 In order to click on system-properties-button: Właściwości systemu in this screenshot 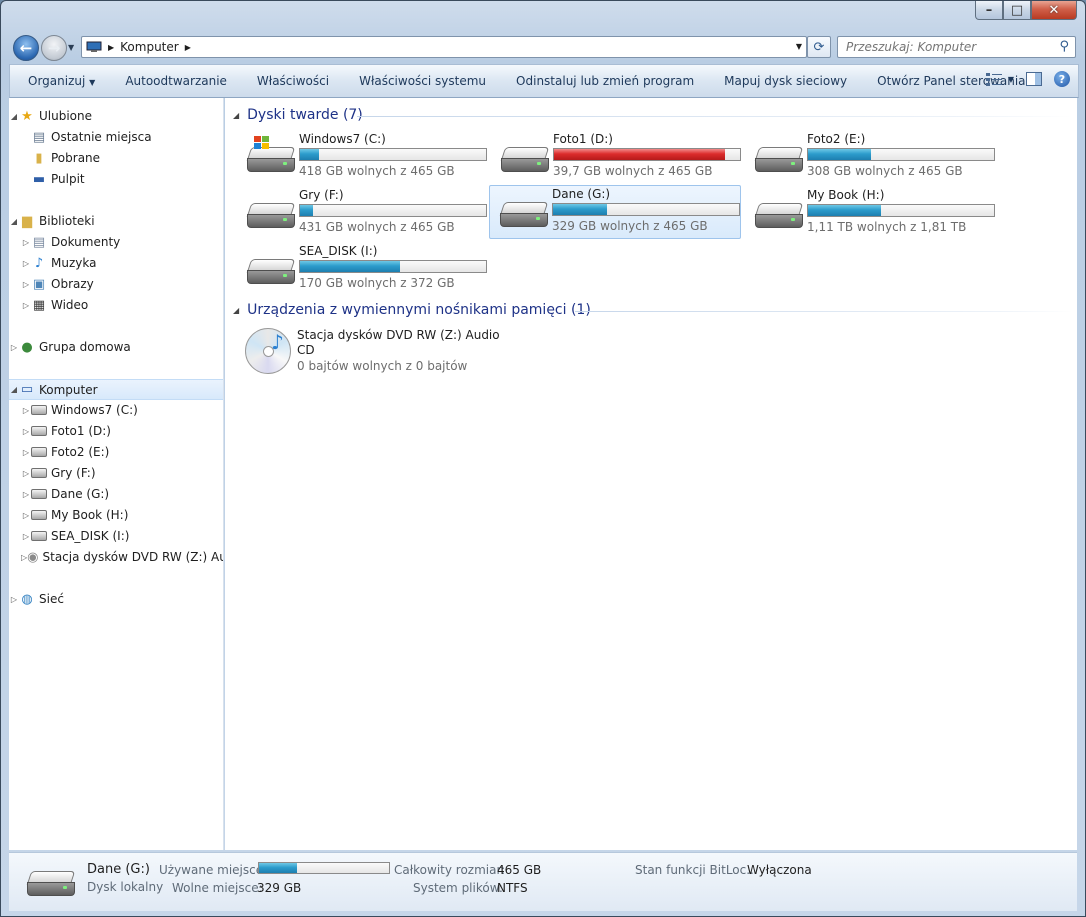, I will do `click(422, 81)`.